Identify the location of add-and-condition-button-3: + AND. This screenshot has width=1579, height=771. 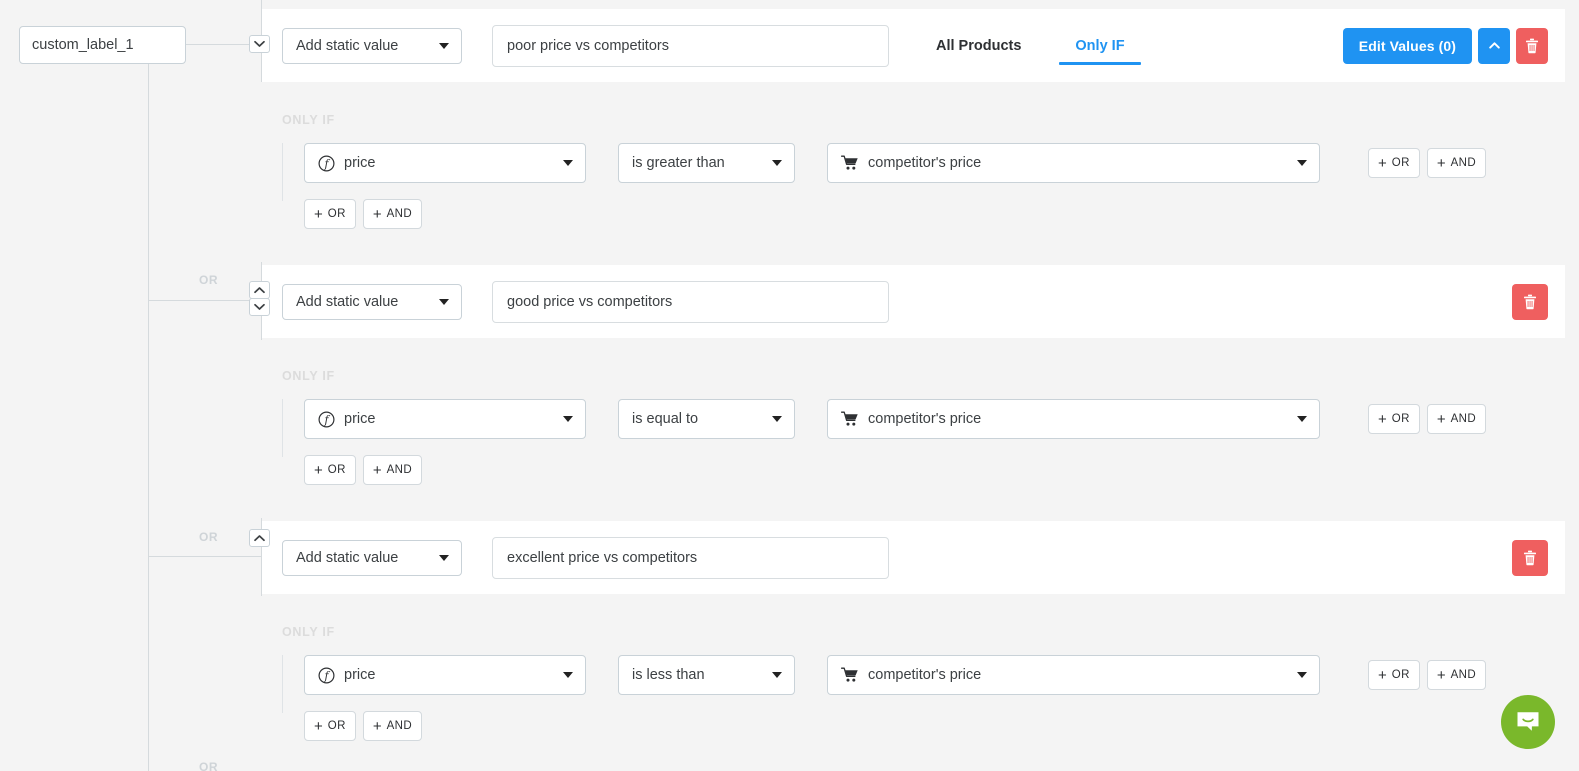
(1456, 675).